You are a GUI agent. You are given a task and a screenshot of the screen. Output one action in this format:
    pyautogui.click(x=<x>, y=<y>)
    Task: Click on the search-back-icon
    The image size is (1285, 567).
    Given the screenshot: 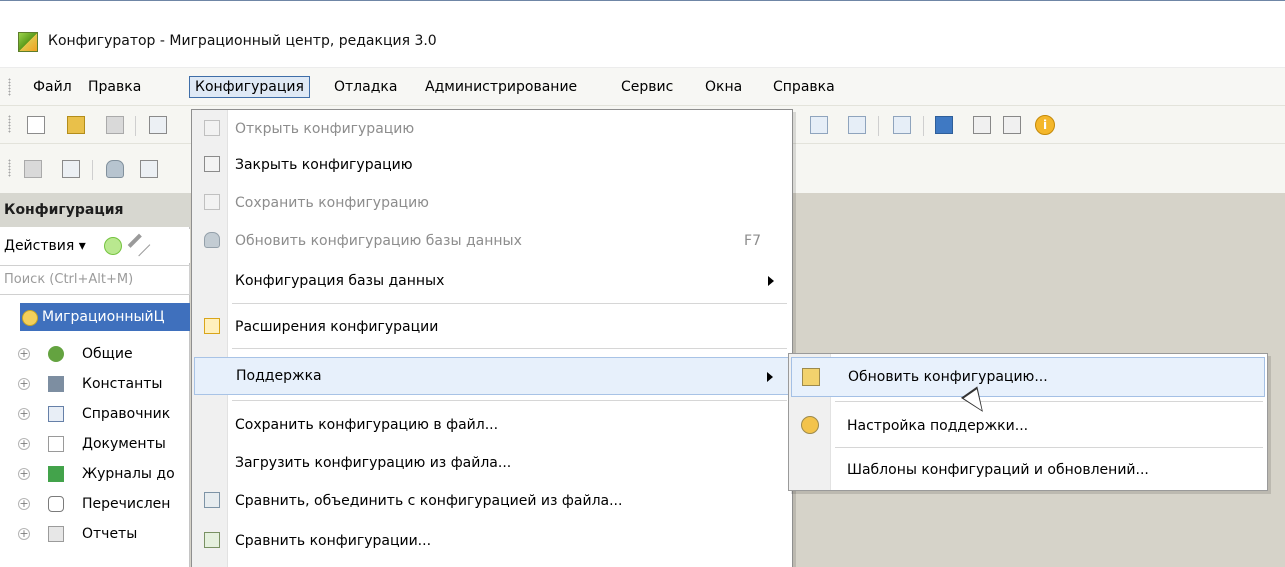 What is the action you would take?
    pyautogui.click(x=819, y=125)
    